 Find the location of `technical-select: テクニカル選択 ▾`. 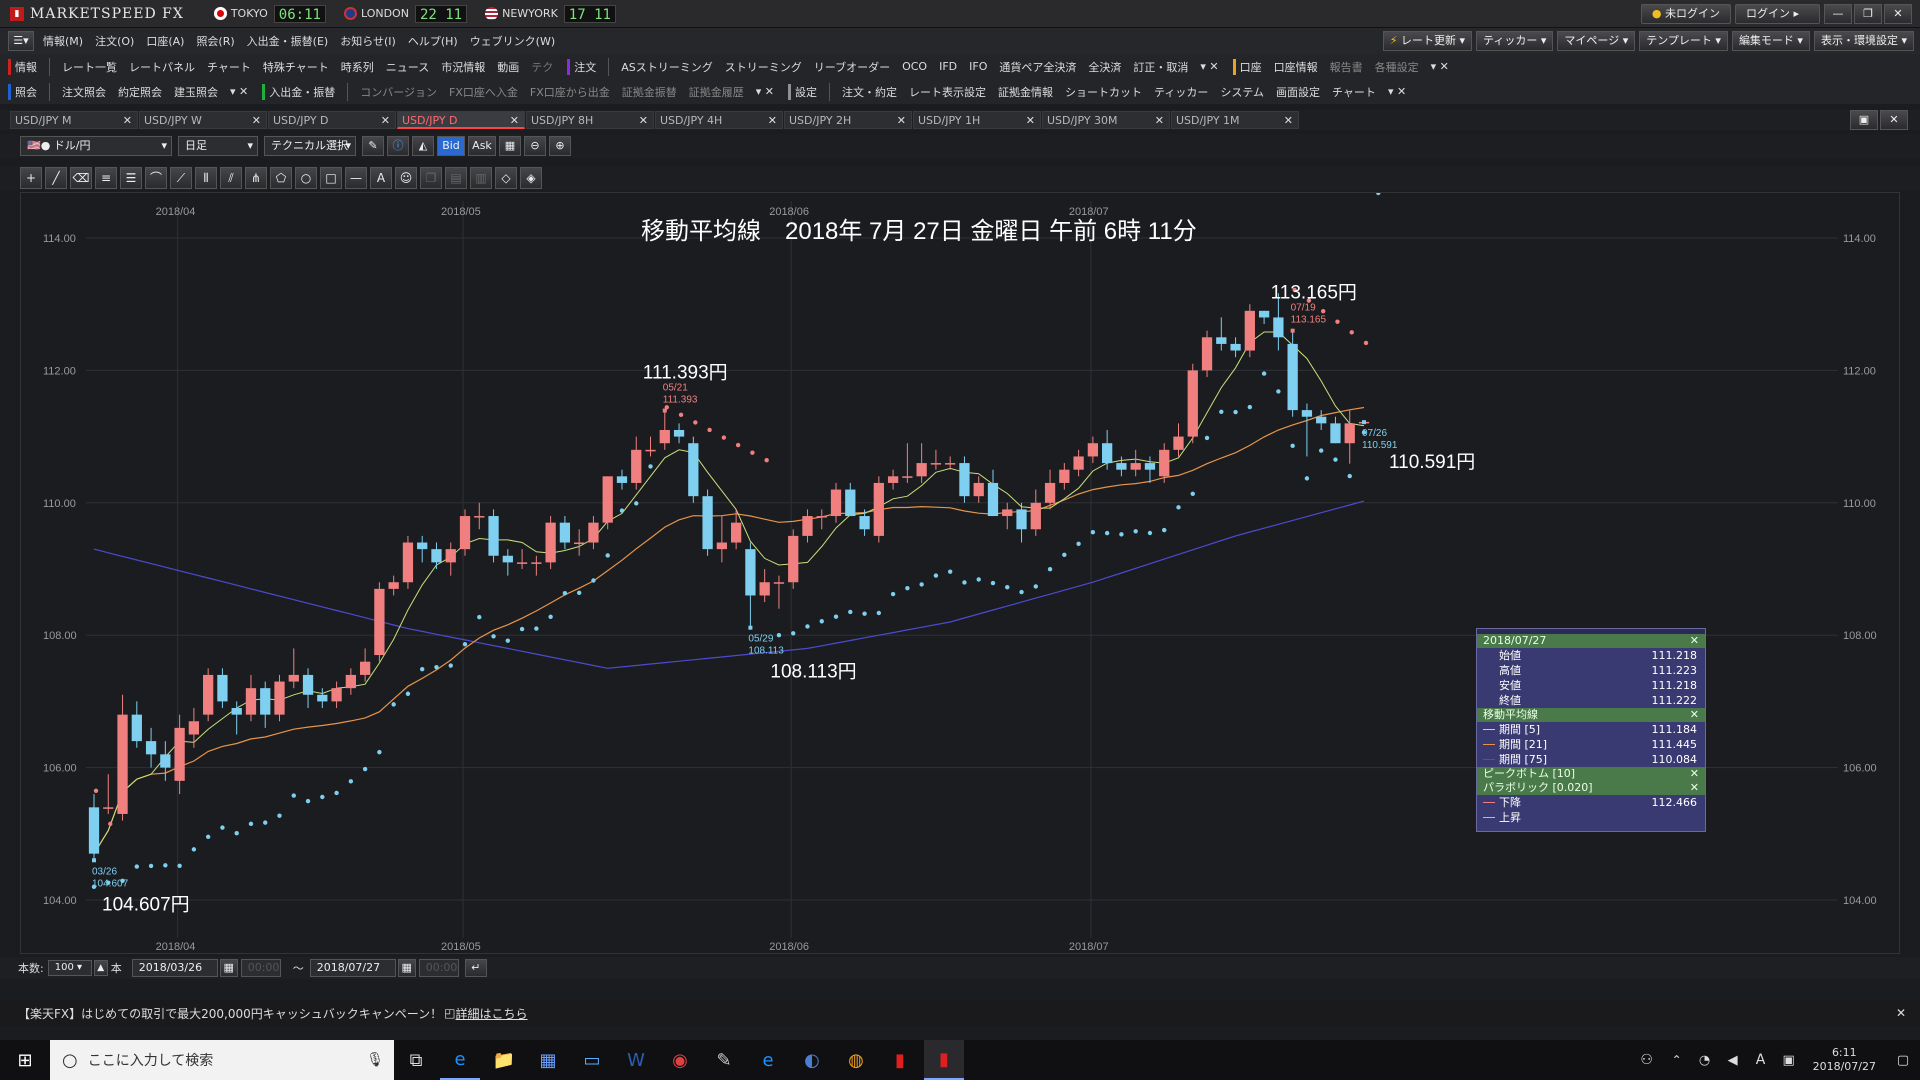

technical-select: テクニカル選択 ▾ is located at coordinates (310, 146).